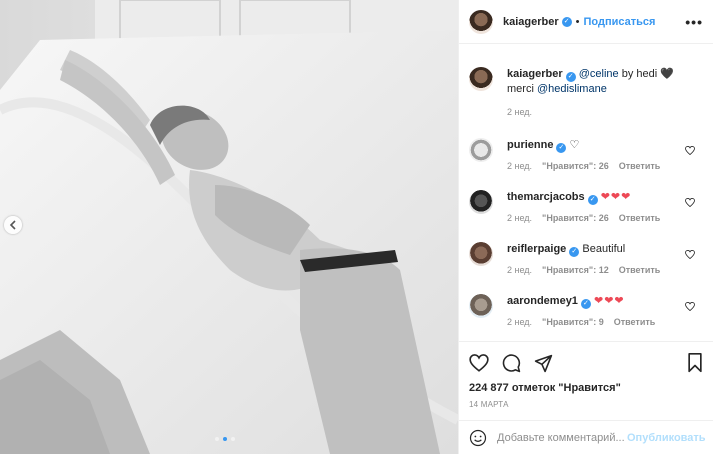  Describe the element at coordinates (586, 388) in the screenshot. I see `likes-count: 224 877 отметок "Нравится"` at that location.